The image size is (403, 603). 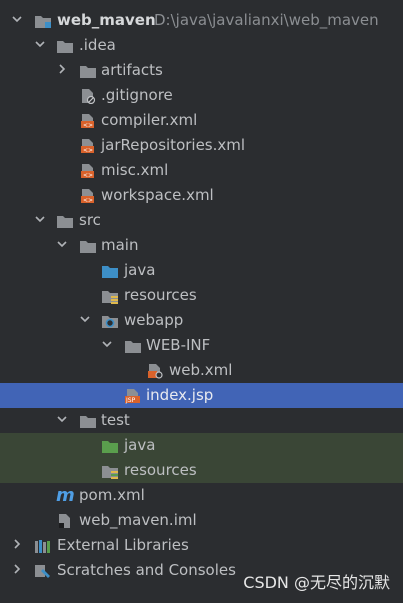 I want to click on file-label: web_maven.iml, so click(x=138, y=520).